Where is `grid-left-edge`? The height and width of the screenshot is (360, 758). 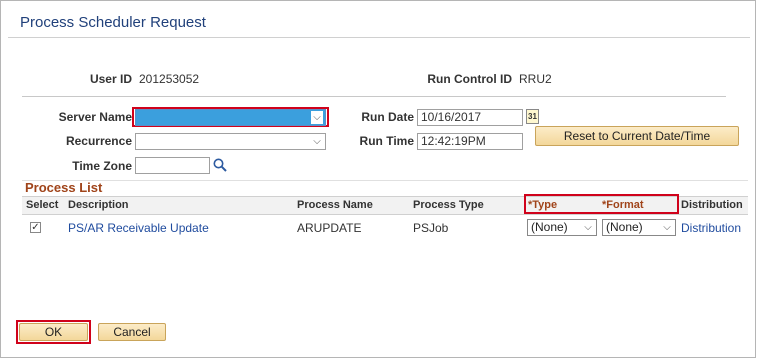 grid-left-edge is located at coordinates (22, 243).